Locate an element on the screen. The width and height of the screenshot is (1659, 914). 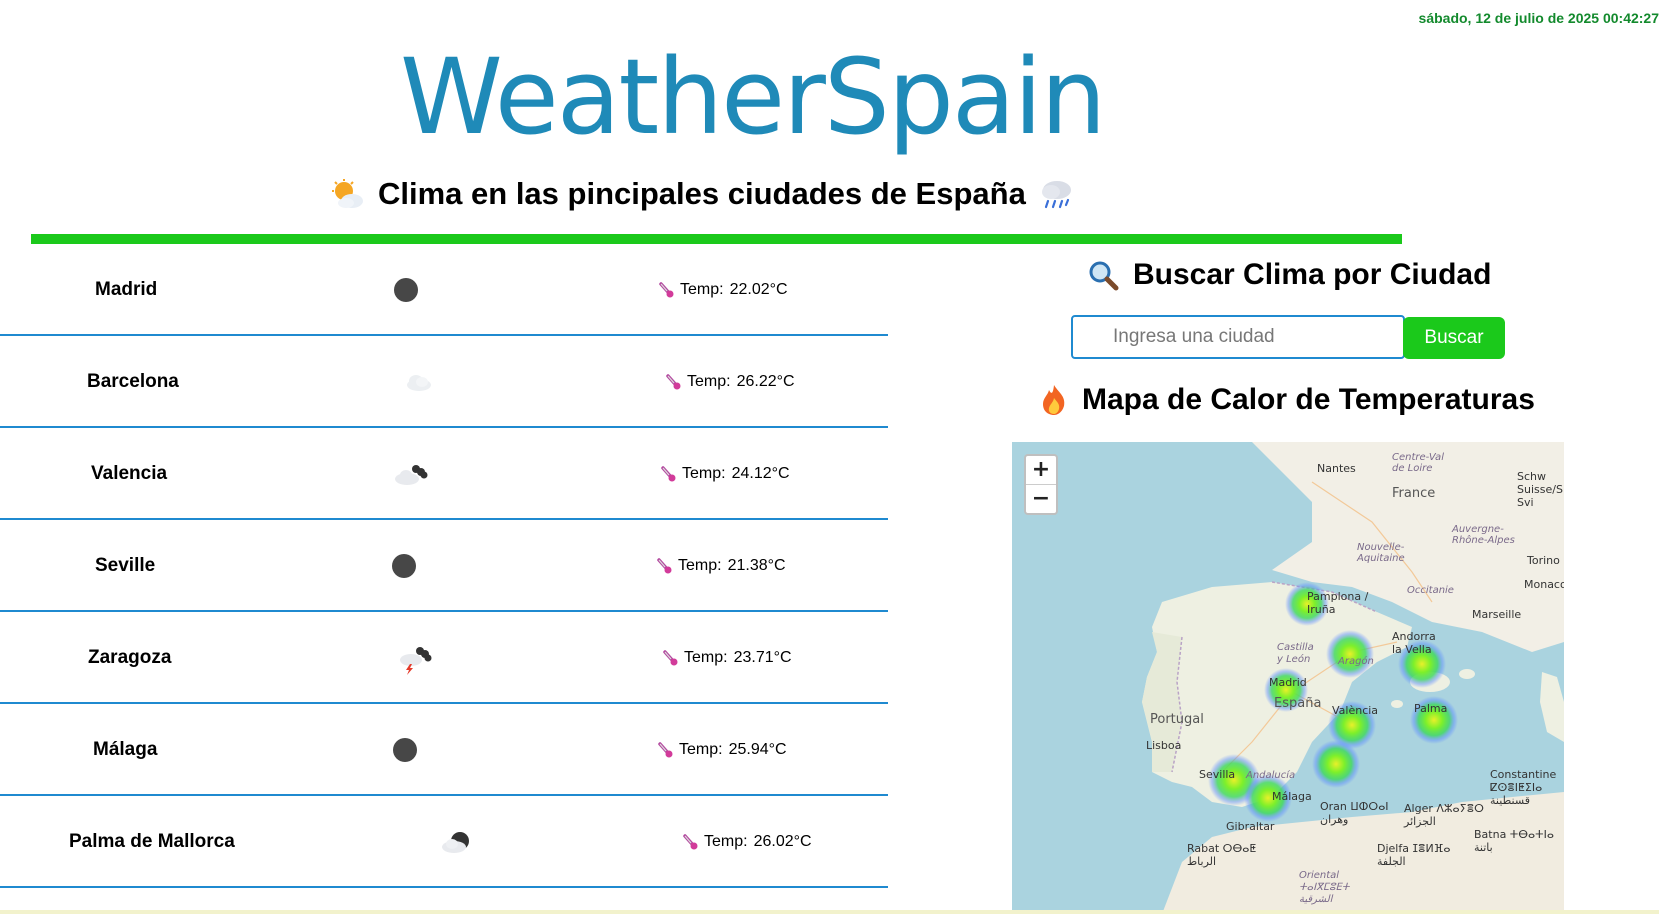
city-name: Zaragoza is located at coordinates (130, 657).